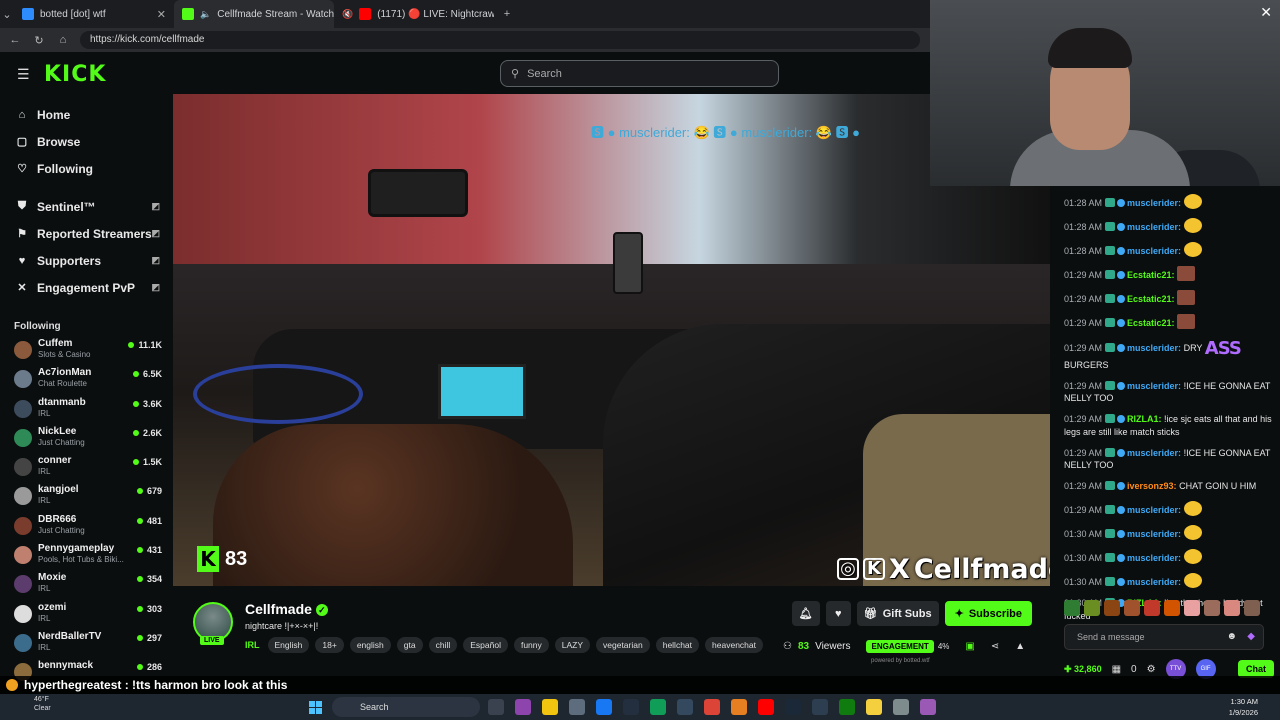  What do you see at coordinates (995, 646) in the screenshot?
I see `share-icon: ⋖` at bounding box center [995, 646].